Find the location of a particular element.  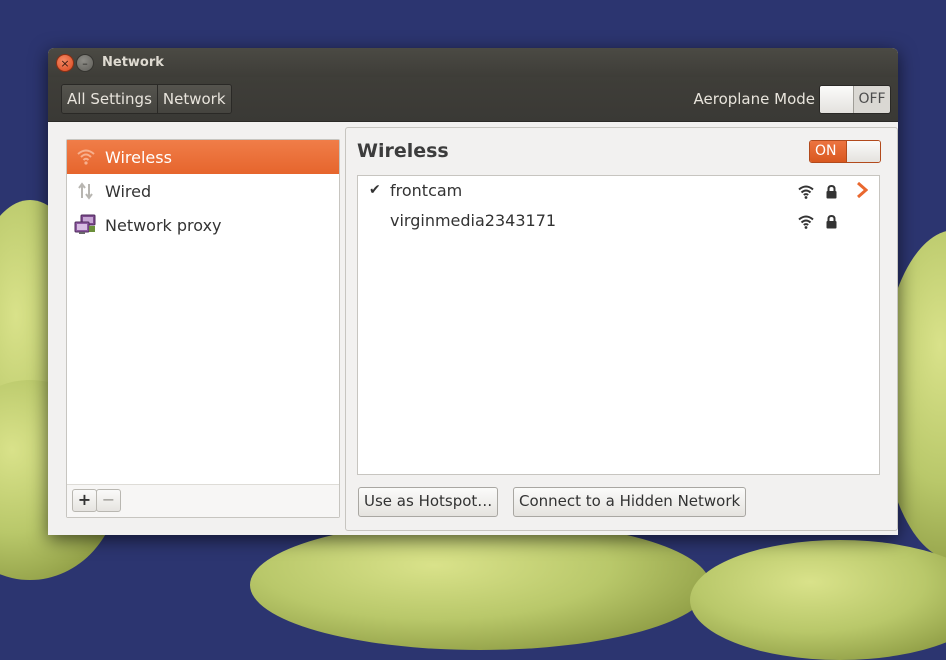

wired-arrows-icon is located at coordinates (86, 191).